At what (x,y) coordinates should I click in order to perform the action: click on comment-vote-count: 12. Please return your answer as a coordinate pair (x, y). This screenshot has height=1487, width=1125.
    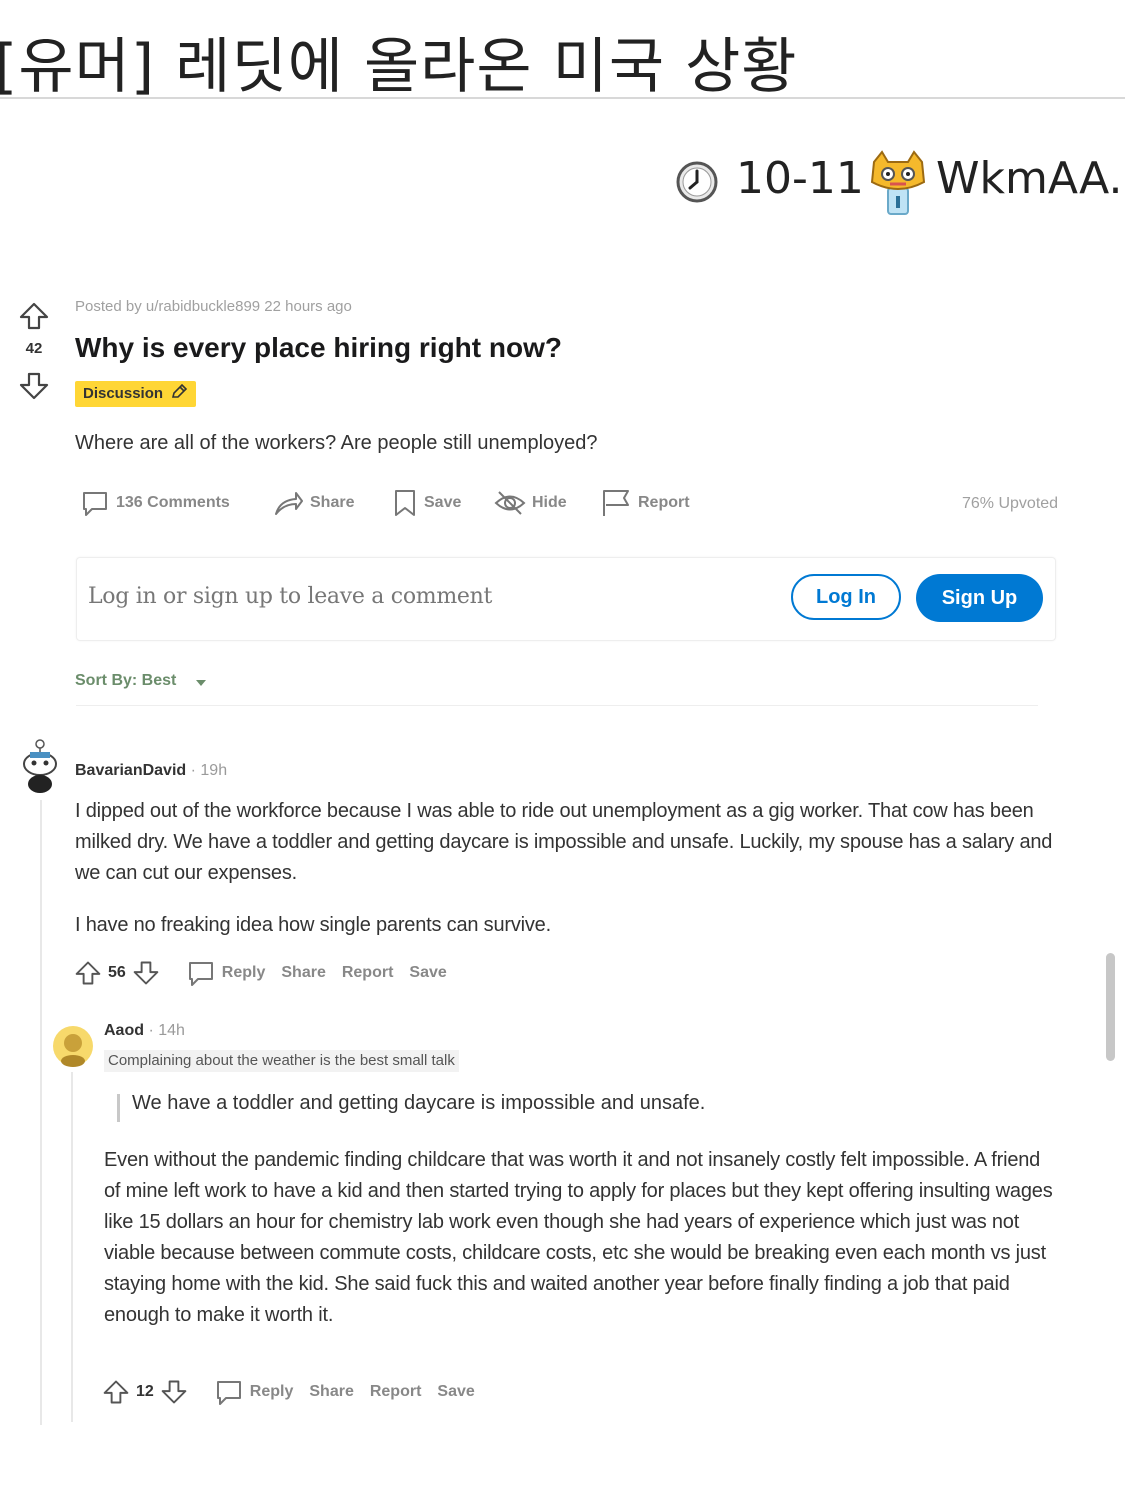
    Looking at the image, I should click on (145, 1391).